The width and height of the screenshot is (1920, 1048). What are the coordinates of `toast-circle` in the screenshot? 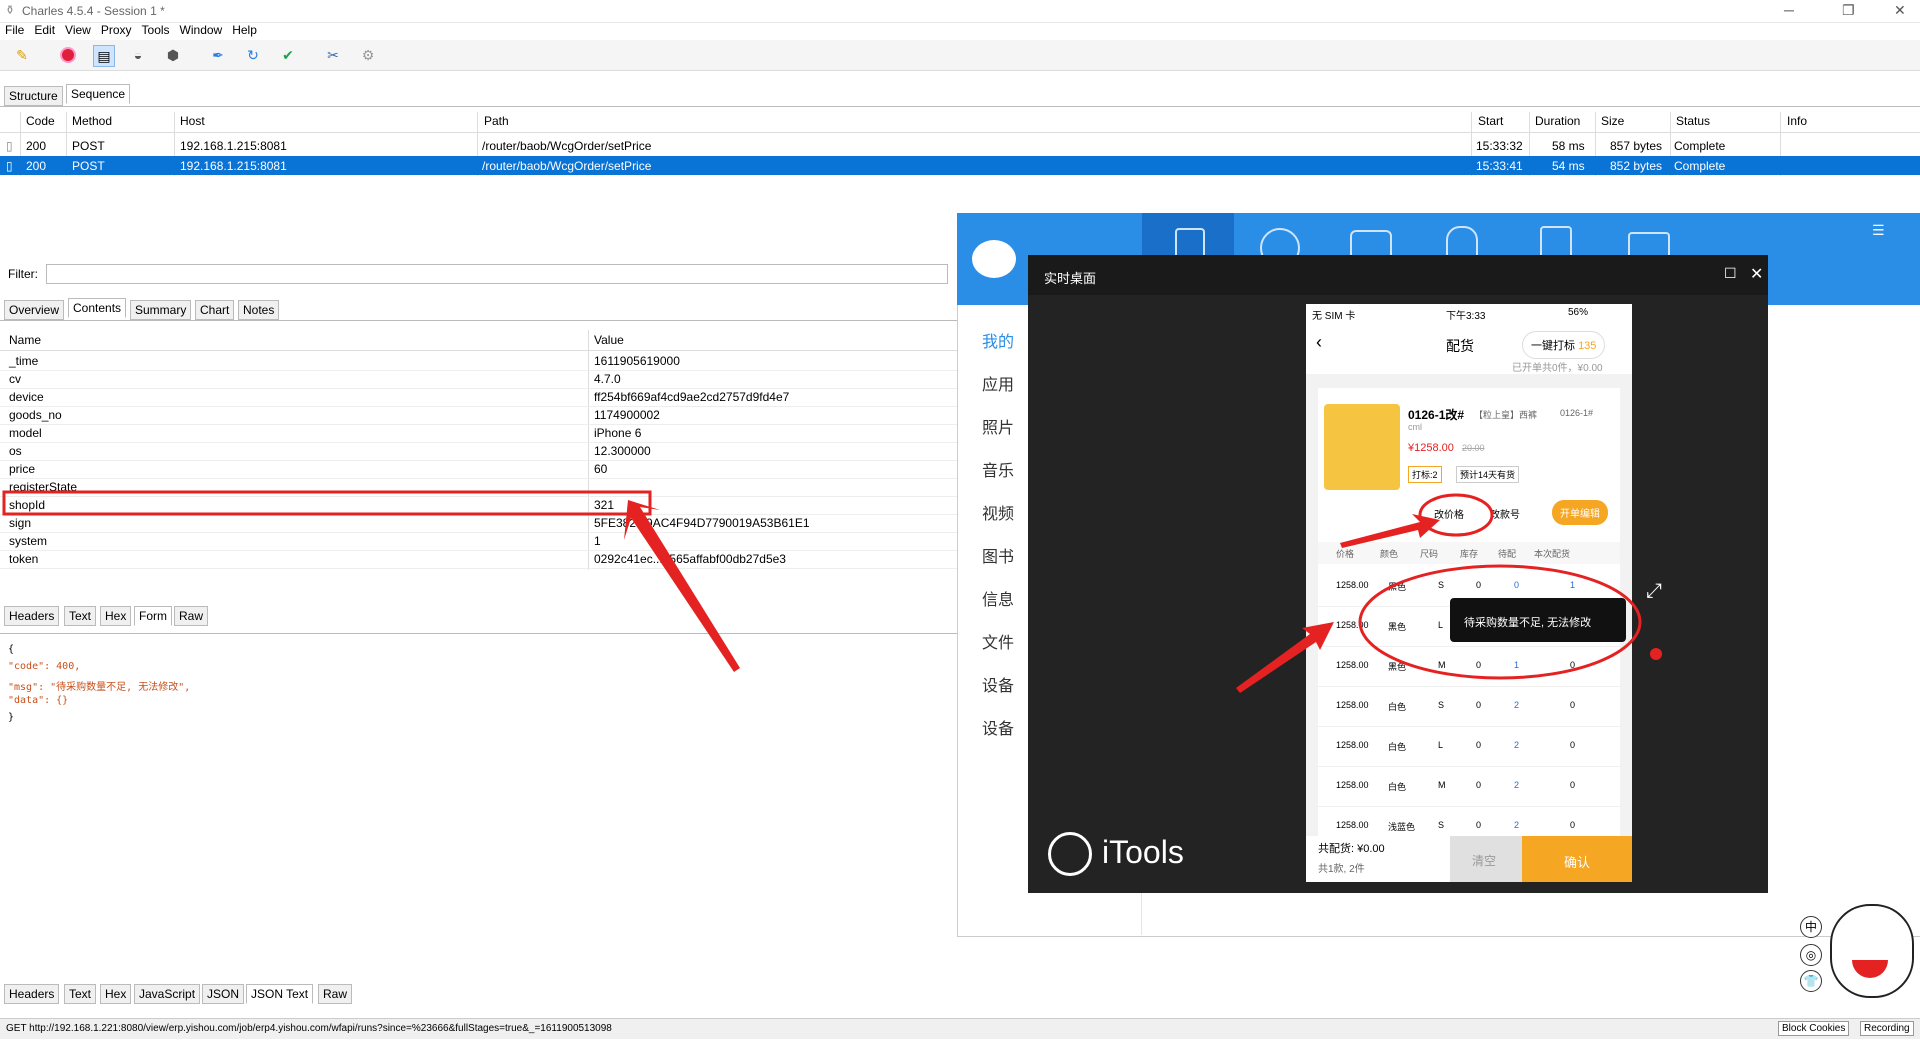 It's located at (1500, 622).